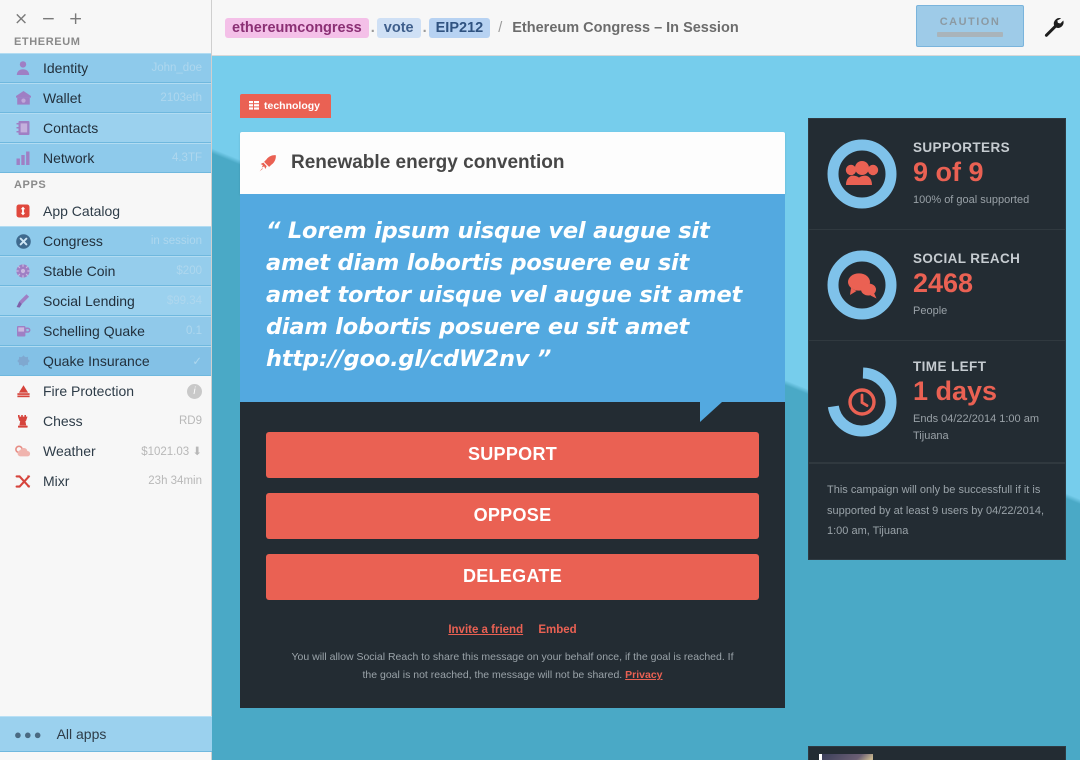  Describe the element at coordinates (398, 27) in the screenshot. I see `breadcrumb-action: vote` at that location.